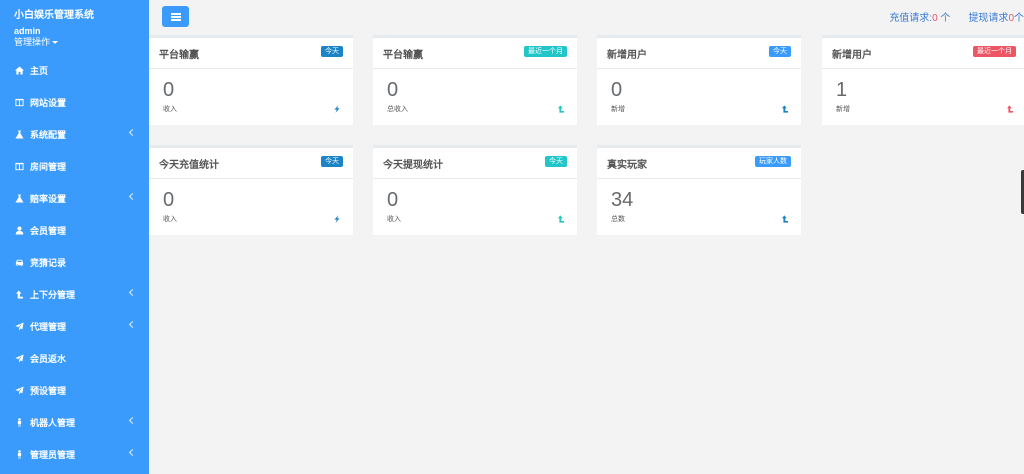 This screenshot has height=474, width=1024. What do you see at coordinates (699, 163) in the screenshot?
I see `card-header: 真实玩家 玩家人数` at bounding box center [699, 163].